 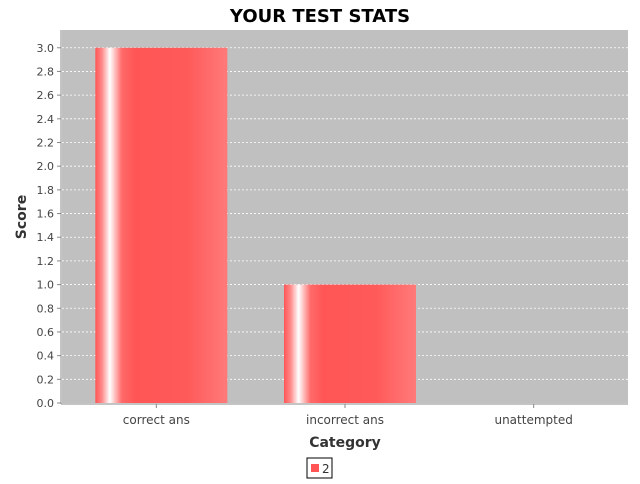 I want to click on y-tick-label: 0.0, so click(x=46, y=403).